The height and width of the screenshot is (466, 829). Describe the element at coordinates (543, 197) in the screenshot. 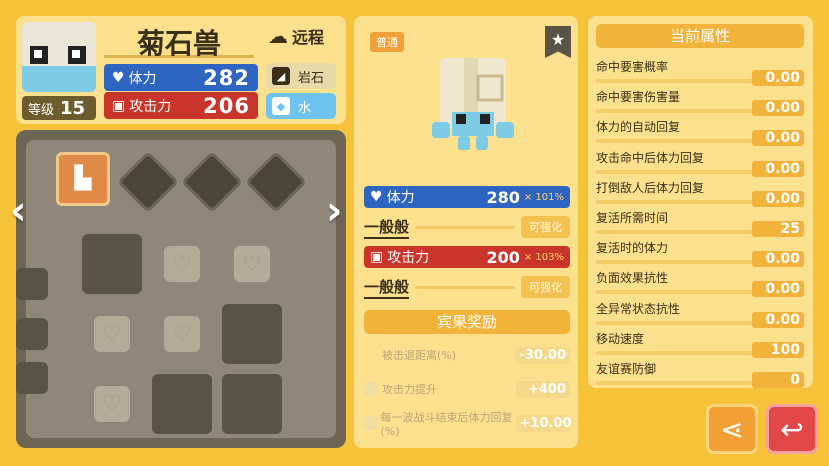

I see `detail-hp-pct: × 101%` at that location.